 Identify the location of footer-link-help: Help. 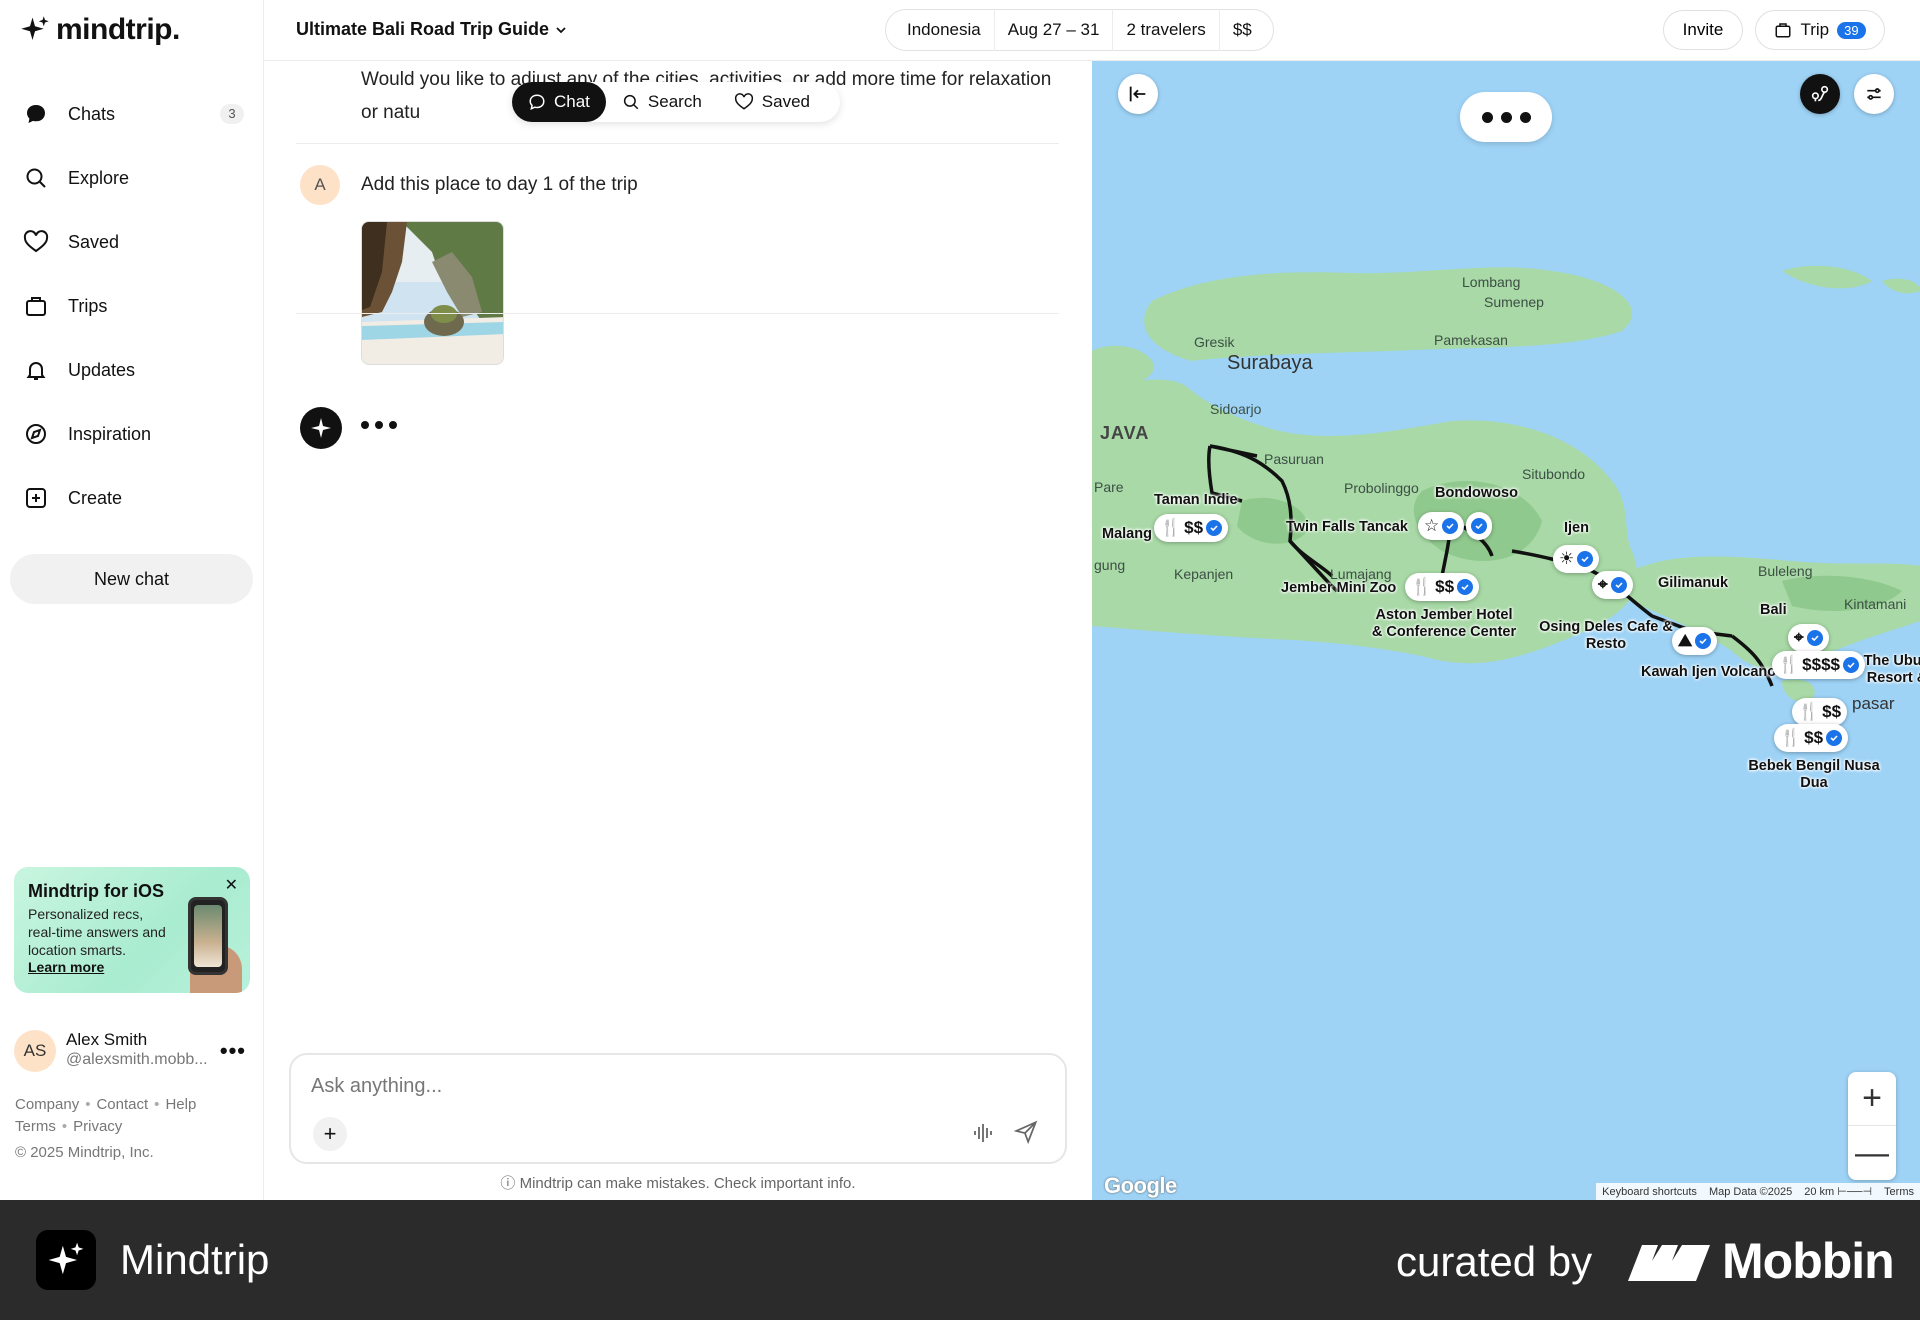
(180, 1104).